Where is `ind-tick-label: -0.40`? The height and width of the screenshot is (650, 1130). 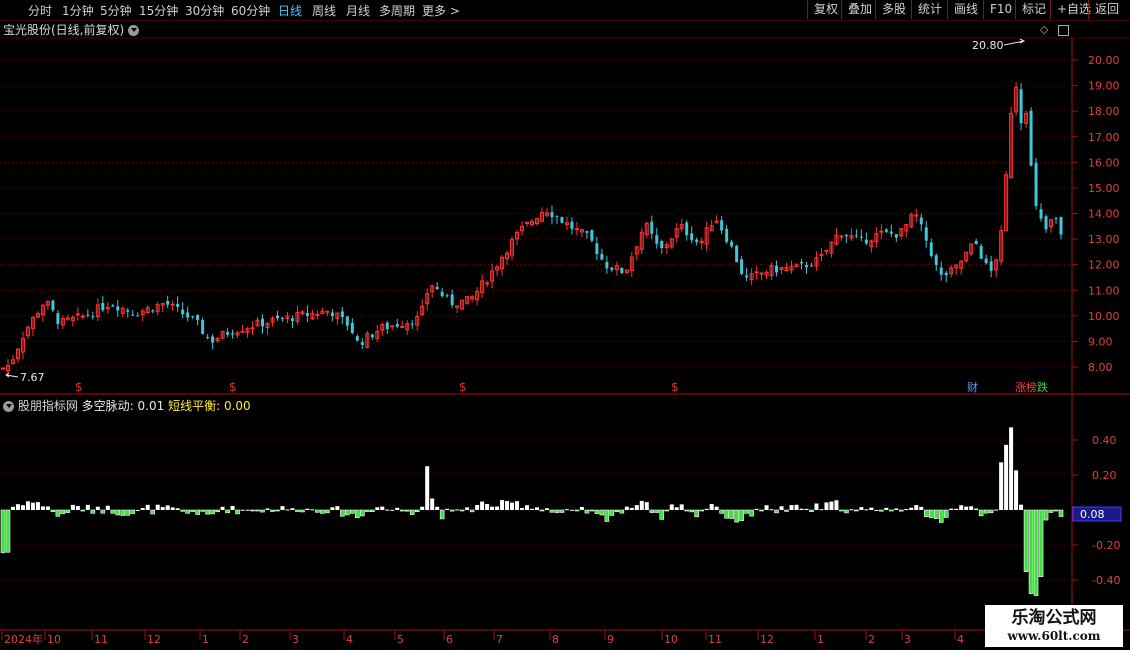 ind-tick-label: -0.40 is located at coordinates (1106, 580).